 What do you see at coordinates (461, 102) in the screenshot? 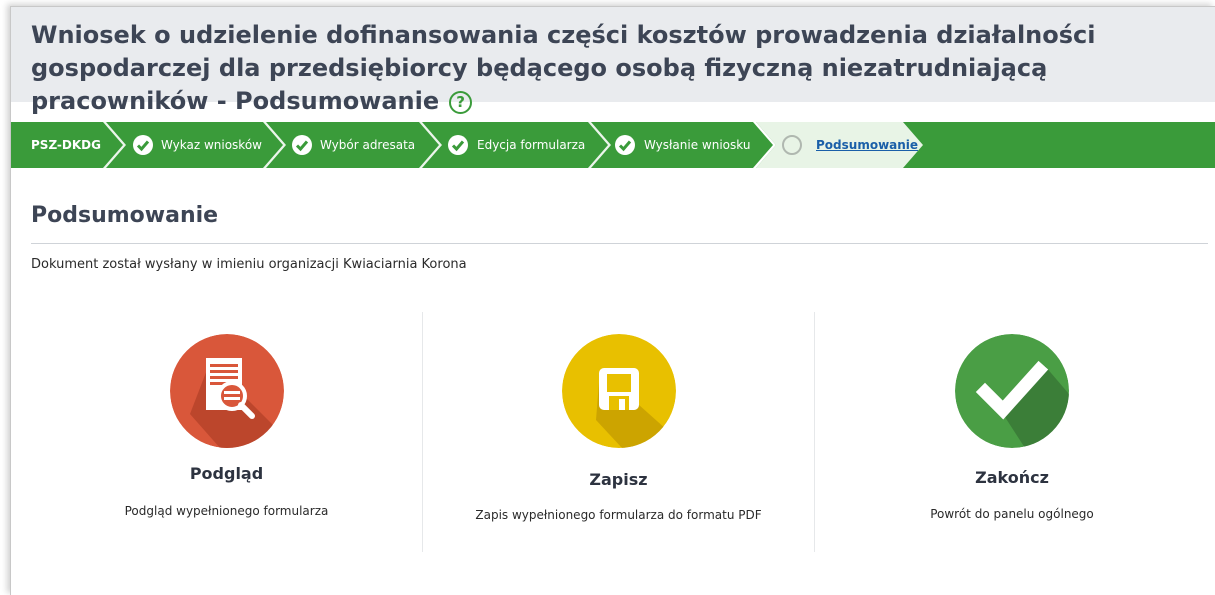
I see `help-icon: ?` at bounding box center [461, 102].